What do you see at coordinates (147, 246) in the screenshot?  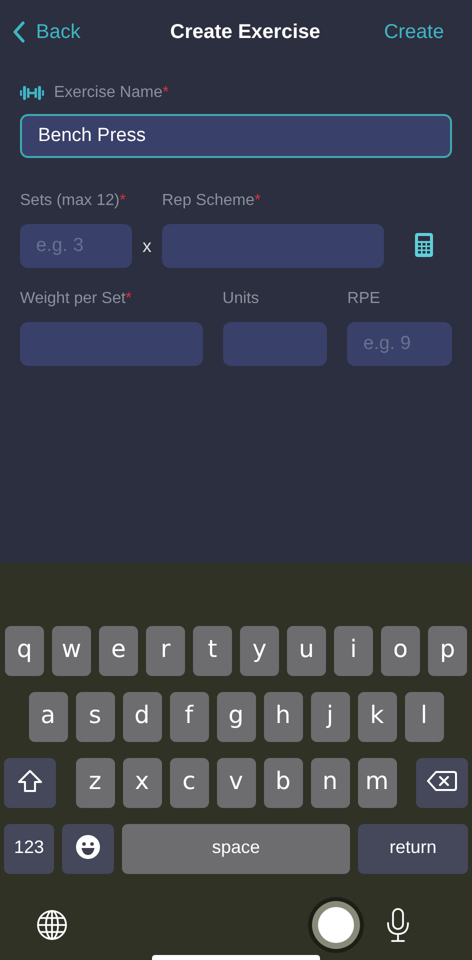 I see `times-sign: x` at bounding box center [147, 246].